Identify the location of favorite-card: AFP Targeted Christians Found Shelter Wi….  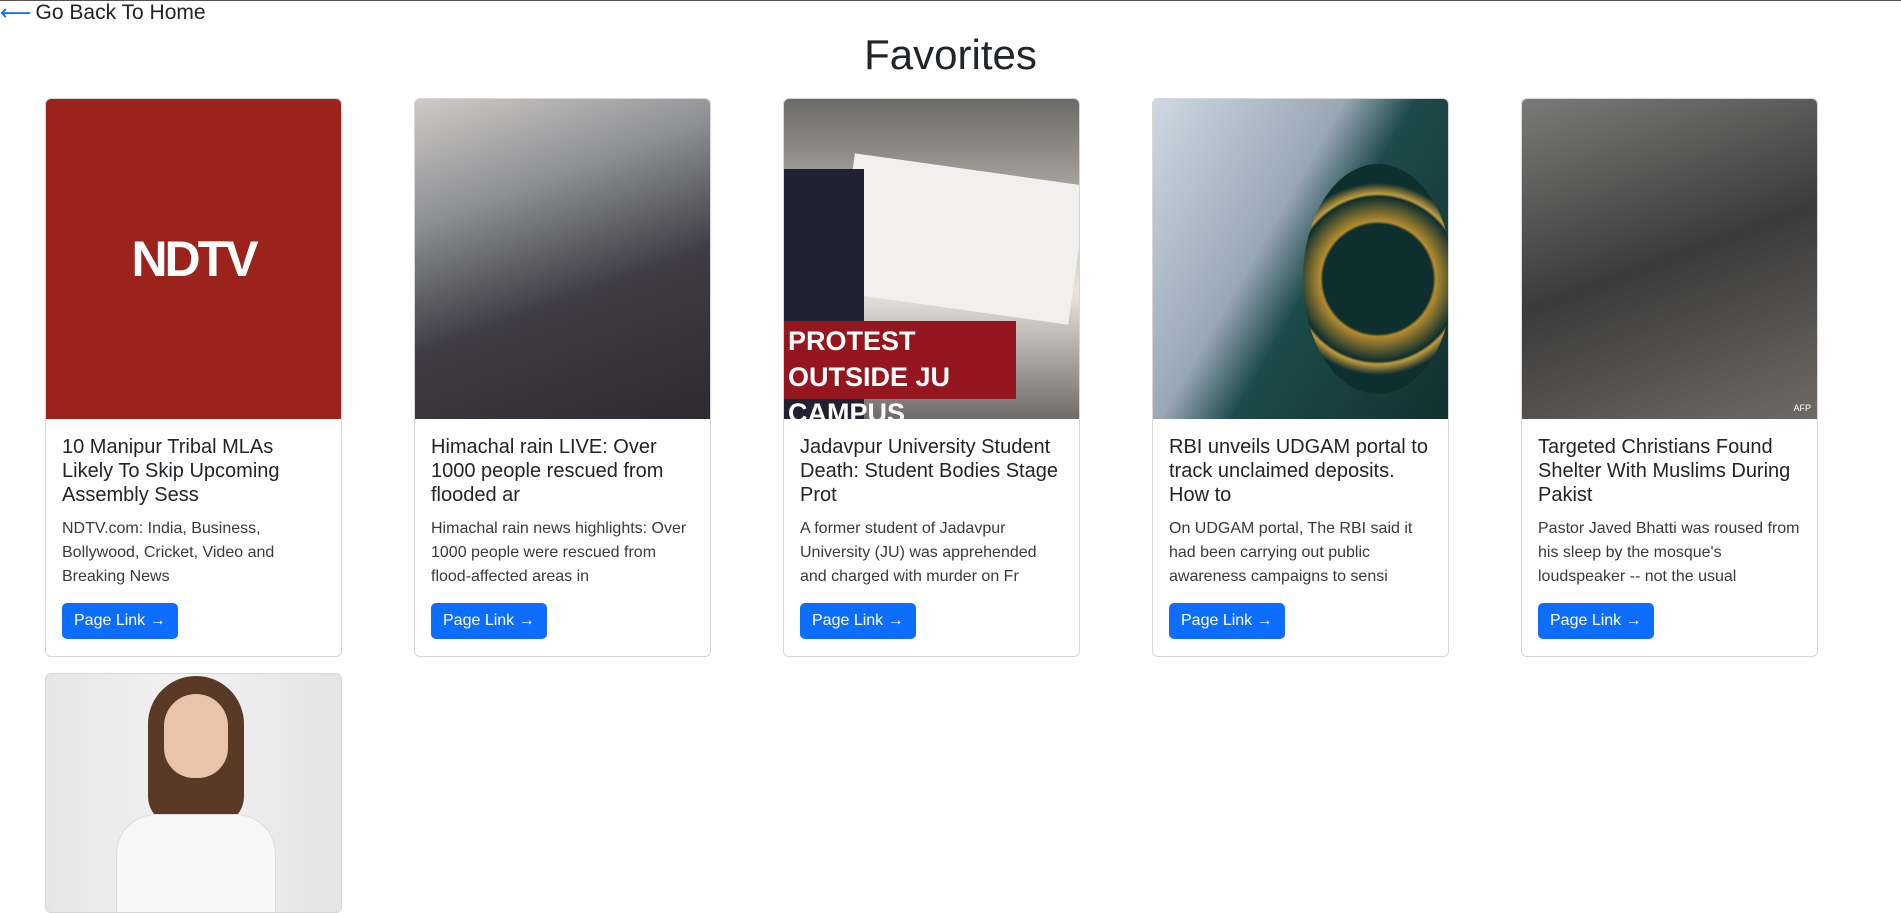
(1669, 377).